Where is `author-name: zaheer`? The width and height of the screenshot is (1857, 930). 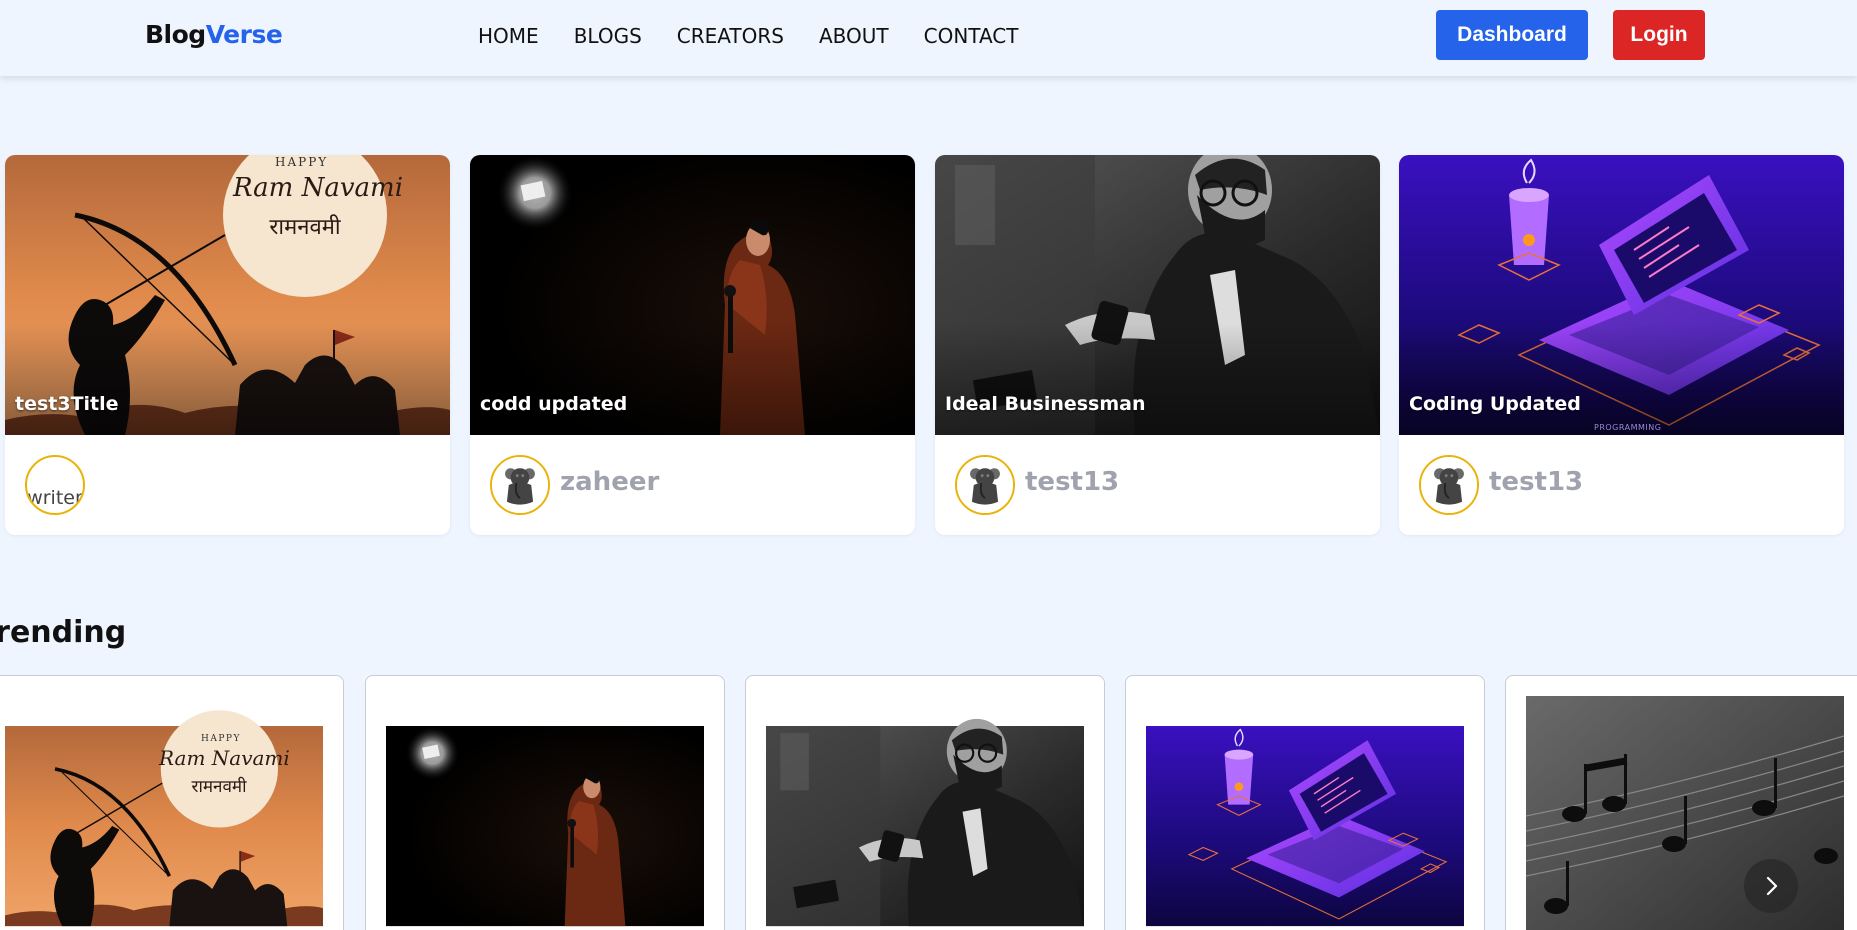
author-name: zaheer is located at coordinates (609, 482).